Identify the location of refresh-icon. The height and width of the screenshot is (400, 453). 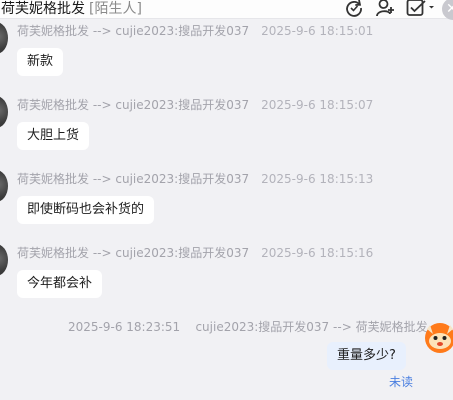
(354, 9).